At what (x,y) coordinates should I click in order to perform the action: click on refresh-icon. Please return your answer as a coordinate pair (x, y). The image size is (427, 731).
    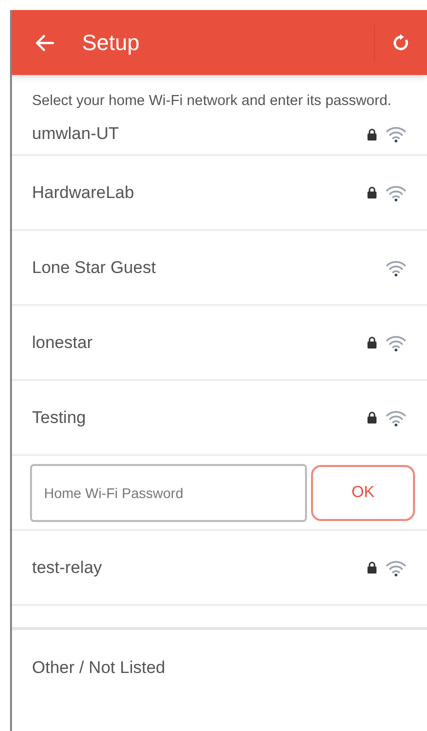
    Looking at the image, I should click on (401, 42).